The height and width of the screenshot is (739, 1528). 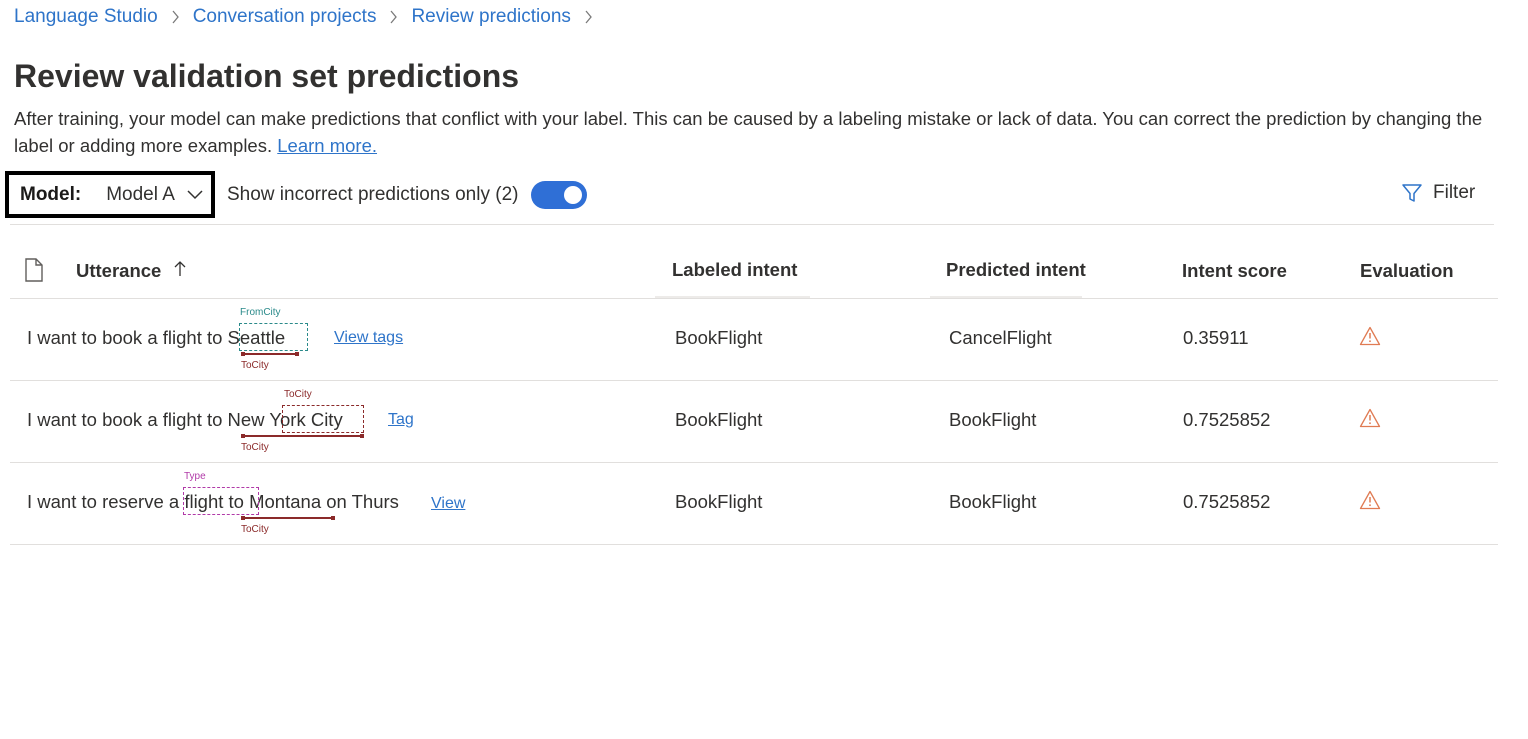 What do you see at coordinates (490, 17) in the screenshot?
I see `breadcrumb-review-predictions: Review predictions` at bounding box center [490, 17].